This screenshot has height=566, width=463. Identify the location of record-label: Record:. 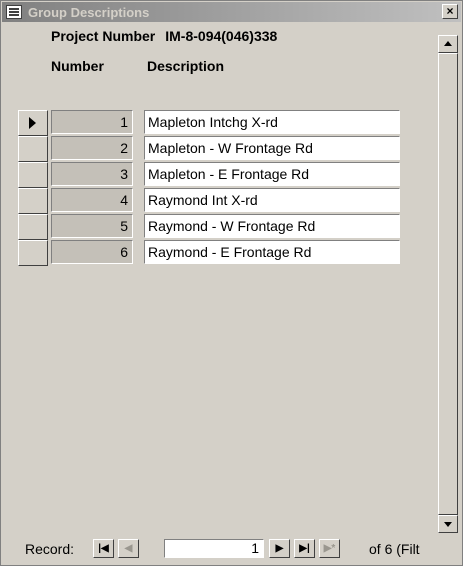
(50, 549).